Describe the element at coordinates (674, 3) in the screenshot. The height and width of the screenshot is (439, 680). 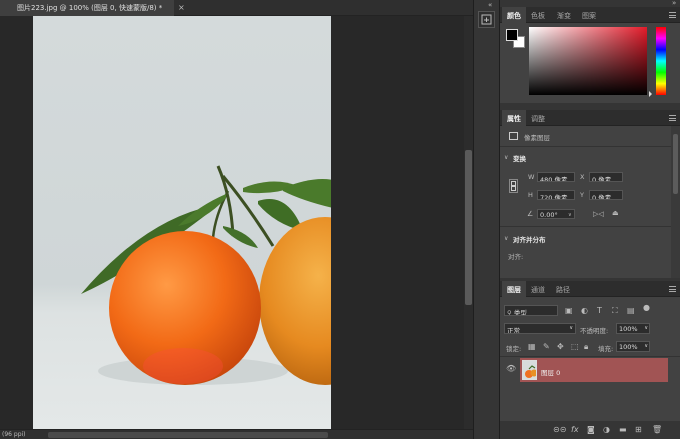
I see `collapse-panels-icon: »` at that location.